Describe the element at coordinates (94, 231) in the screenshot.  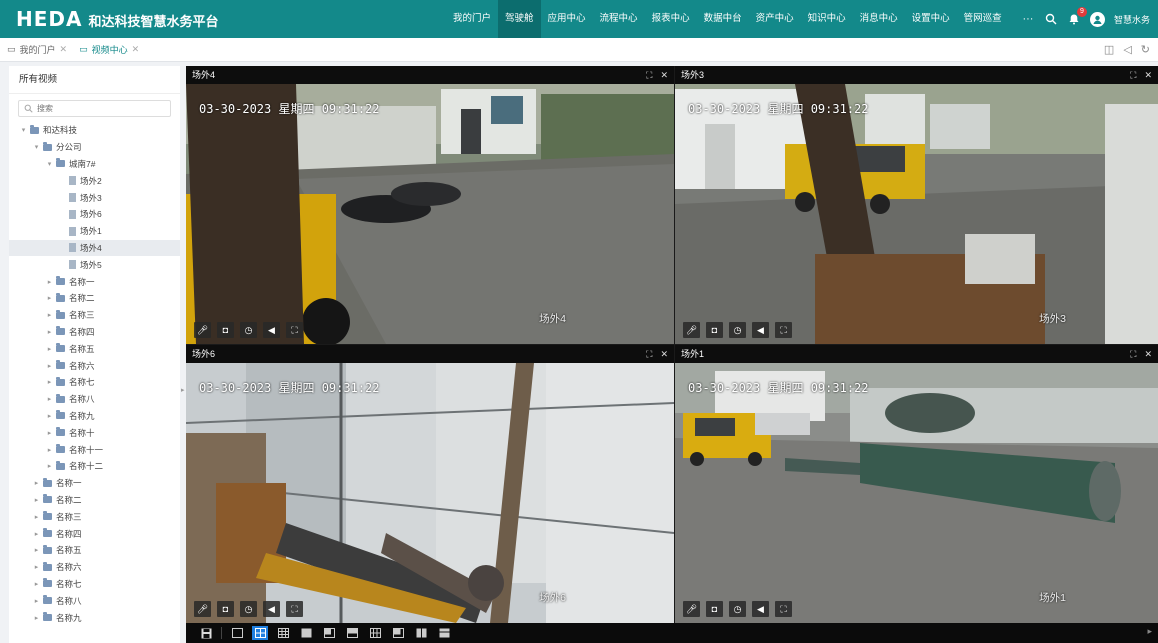
I see `tree-item-camera: 场外1` at that location.